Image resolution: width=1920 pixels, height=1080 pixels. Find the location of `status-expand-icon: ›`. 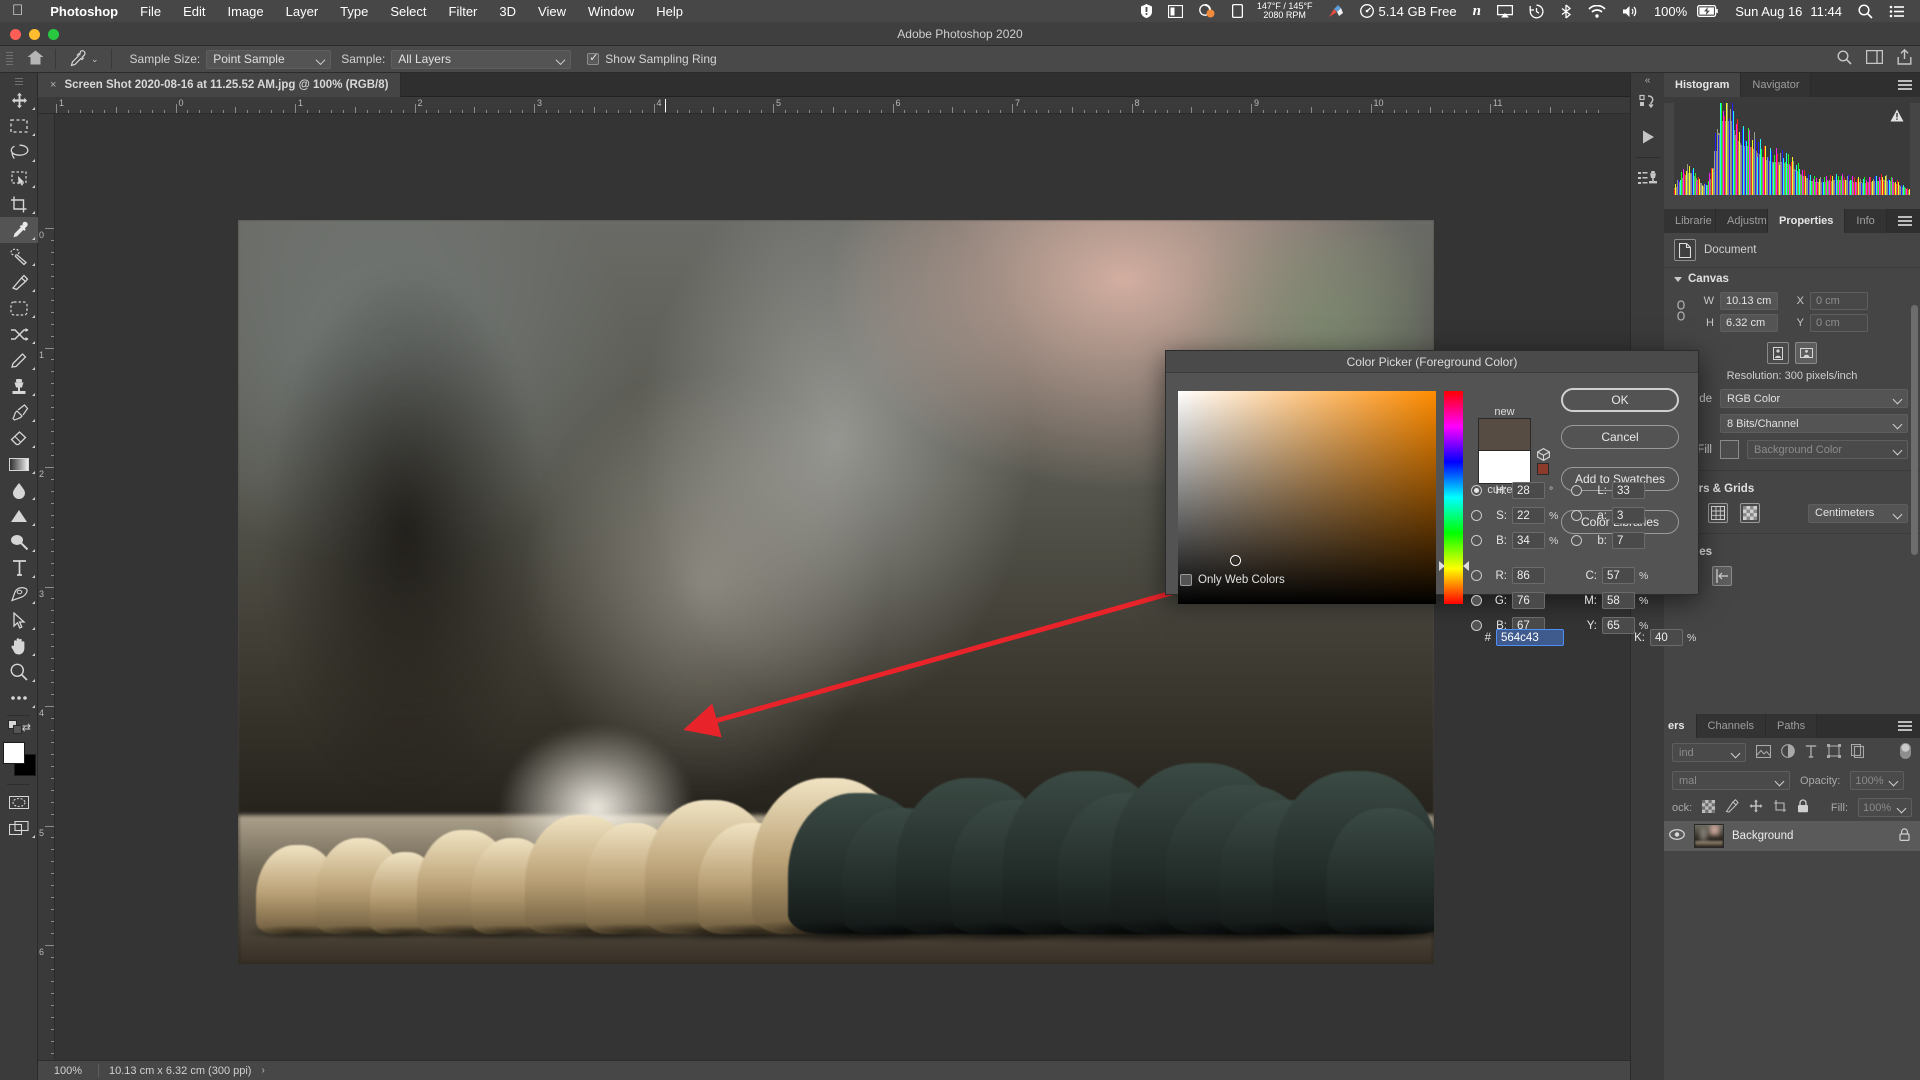

status-expand-icon: › is located at coordinates (262, 1070).